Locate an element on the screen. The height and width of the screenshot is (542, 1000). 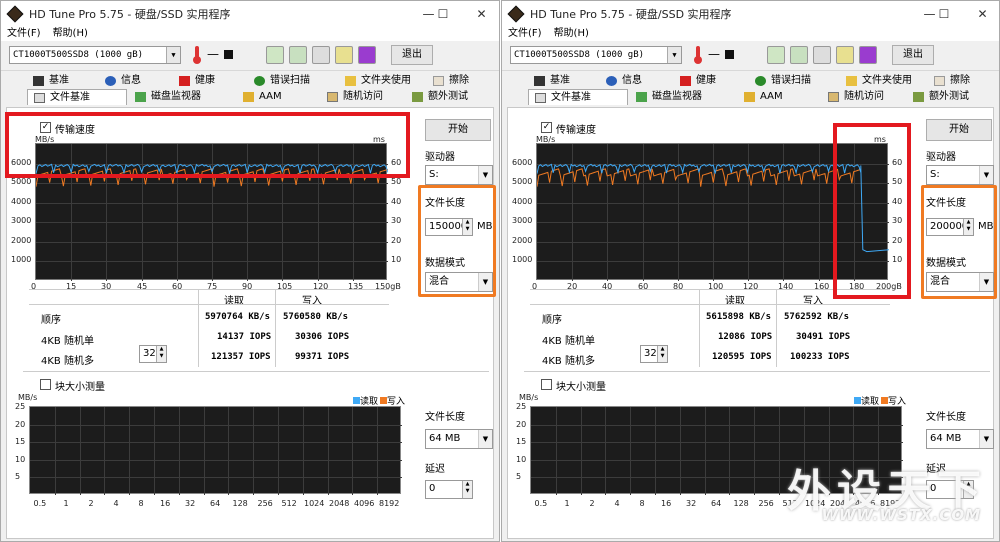
temperature-unit-icon is located at coordinates (729, 54).